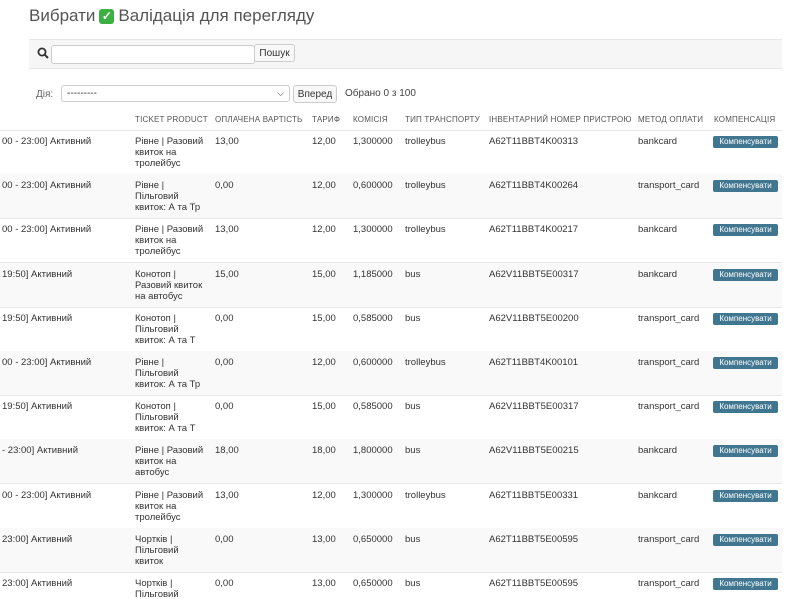 This screenshot has height=599, width=794. Describe the element at coordinates (82, 93) in the screenshot. I see `action-select-value: ---------` at that location.